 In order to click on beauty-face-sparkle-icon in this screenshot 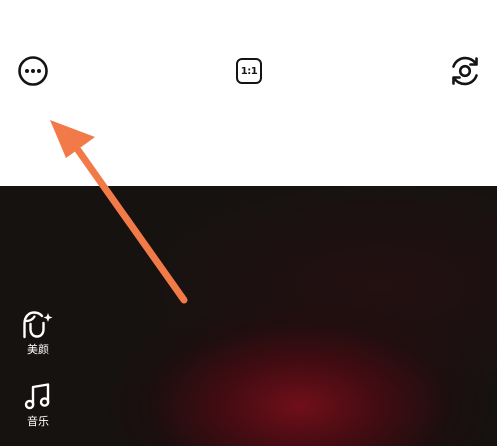, I will do `click(38, 325)`.